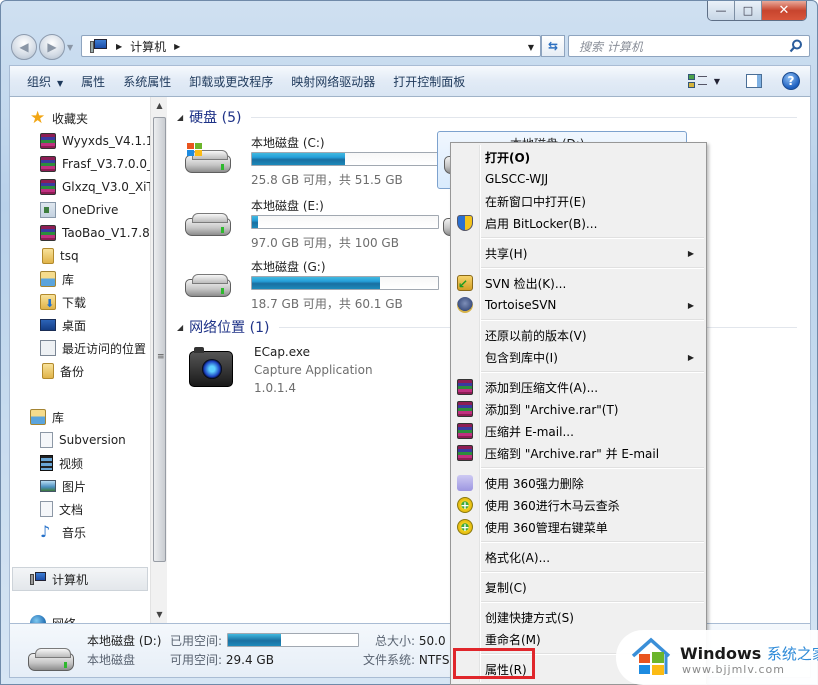 The width and height of the screenshot is (818, 685). What do you see at coordinates (578, 253) in the screenshot?
I see `context-menu-item: 共享(H) ▶` at bounding box center [578, 253].